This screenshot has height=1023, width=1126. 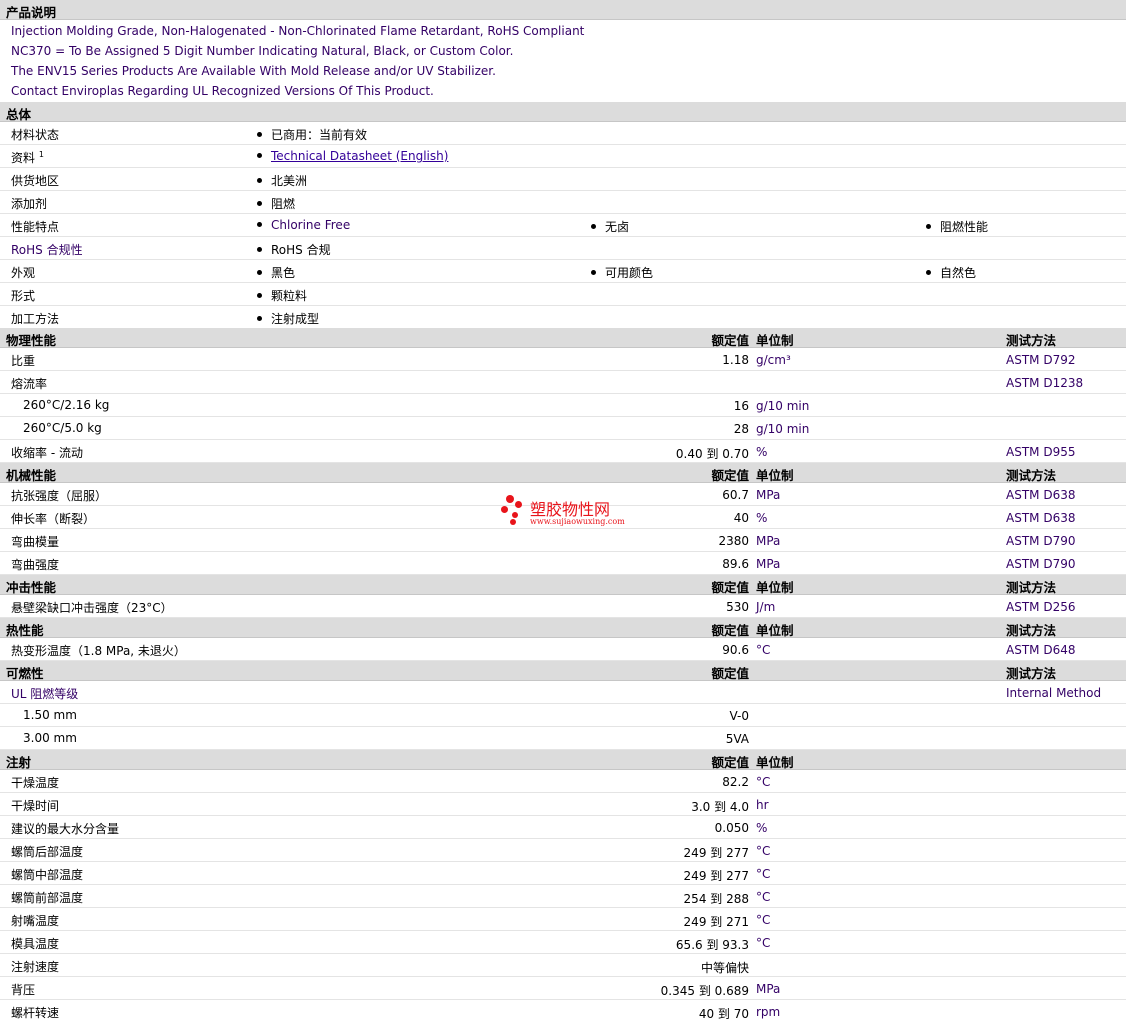 What do you see at coordinates (563, 760) in the screenshot?
I see `injection-header: 注射 额定值 单位制` at bounding box center [563, 760].